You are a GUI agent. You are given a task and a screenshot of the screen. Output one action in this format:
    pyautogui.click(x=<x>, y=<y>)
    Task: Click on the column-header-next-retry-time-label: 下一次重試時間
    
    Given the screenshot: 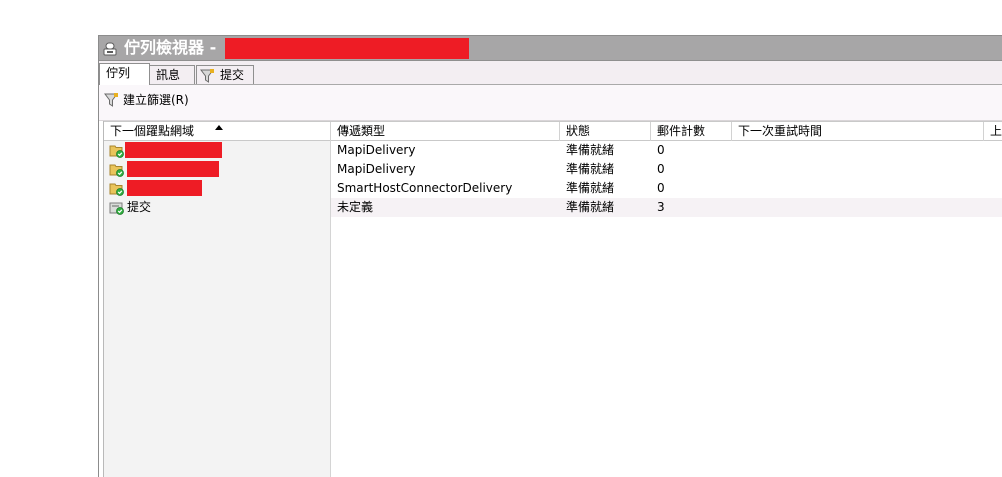 What is the action you would take?
    pyautogui.click(x=780, y=131)
    